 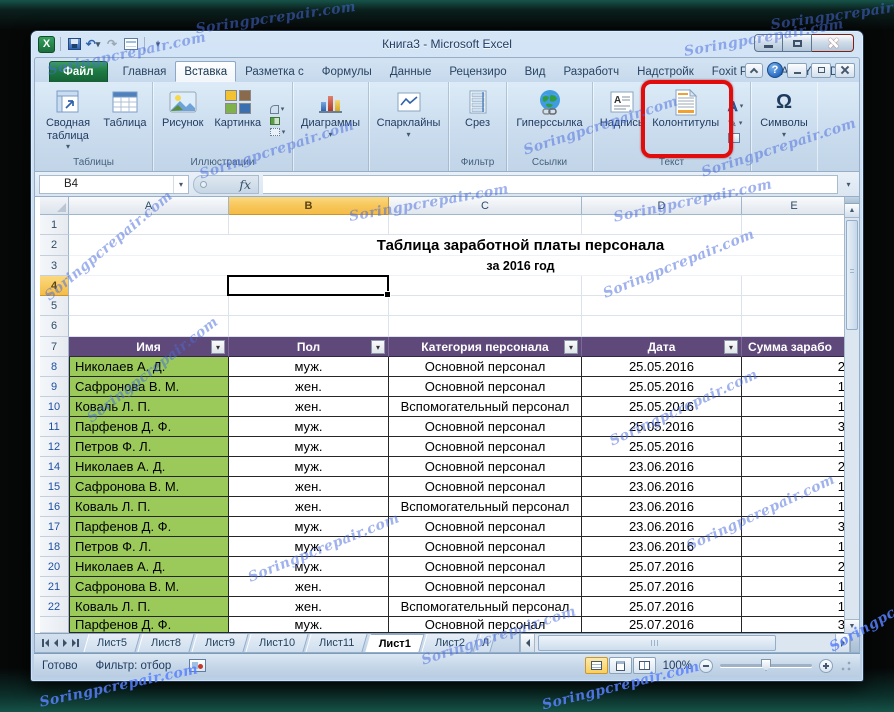 What do you see at coordinates (456, 266) in the screenshot?
I see `merged-cell: за 2016 год` at bounding box center [456, 266].